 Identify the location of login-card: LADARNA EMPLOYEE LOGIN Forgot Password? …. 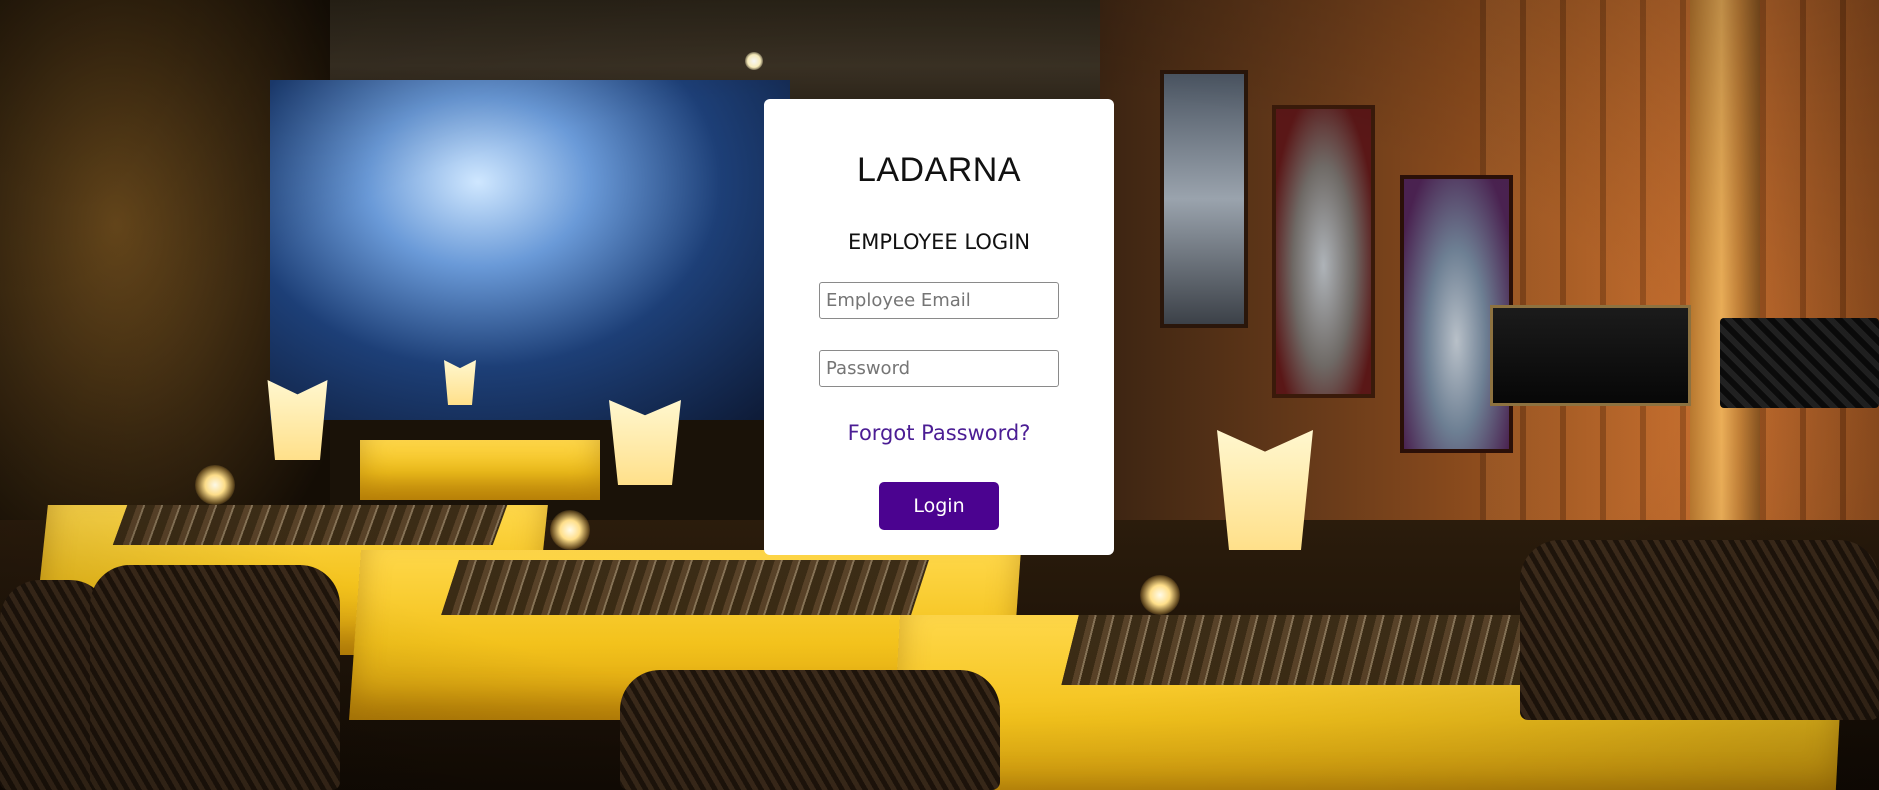
(939, 327).